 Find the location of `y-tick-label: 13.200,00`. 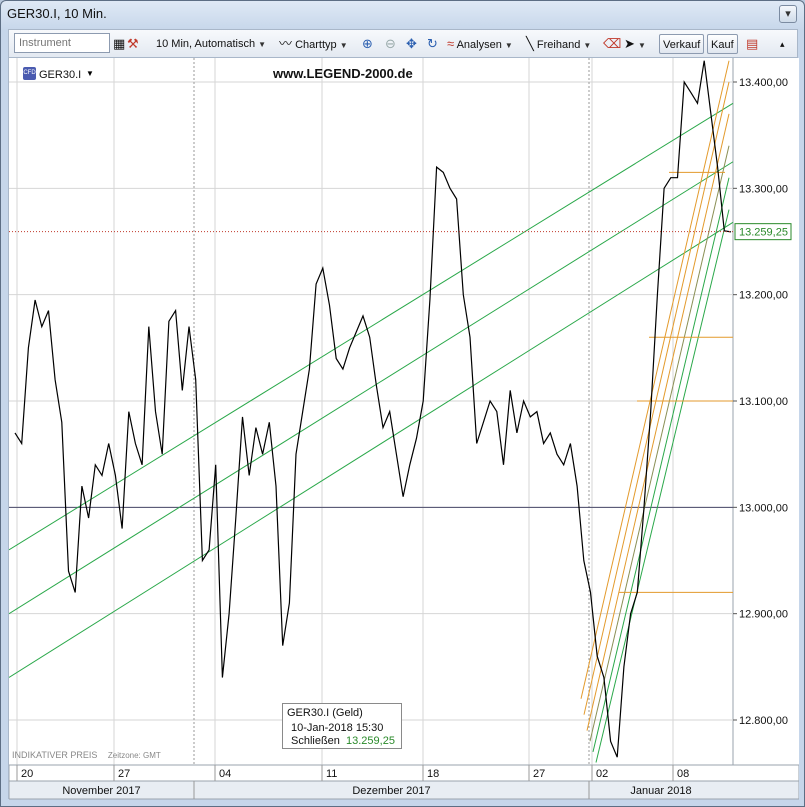

y-tick-label: 13.200,00 is located at coordinates (763, 296).